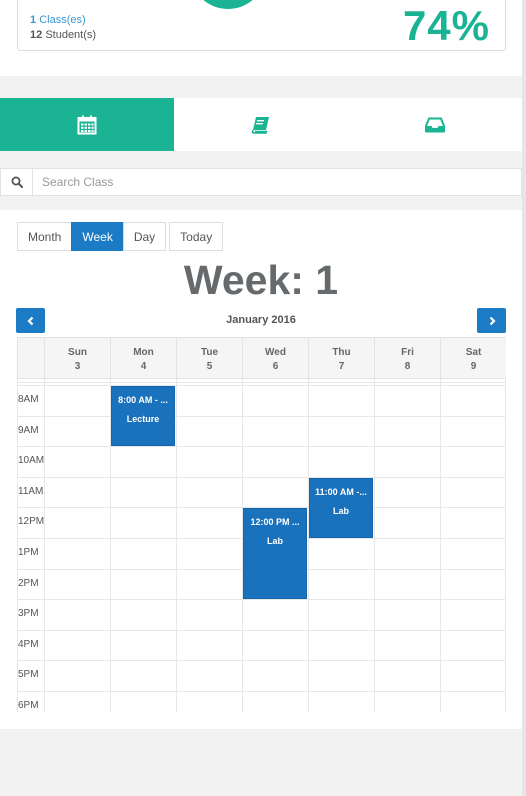 The image size is (526, 796). What do you see at coordinates (45, 236) in the screenshot?
I see `view-month-button: Month` at bounding box center [45, 236].